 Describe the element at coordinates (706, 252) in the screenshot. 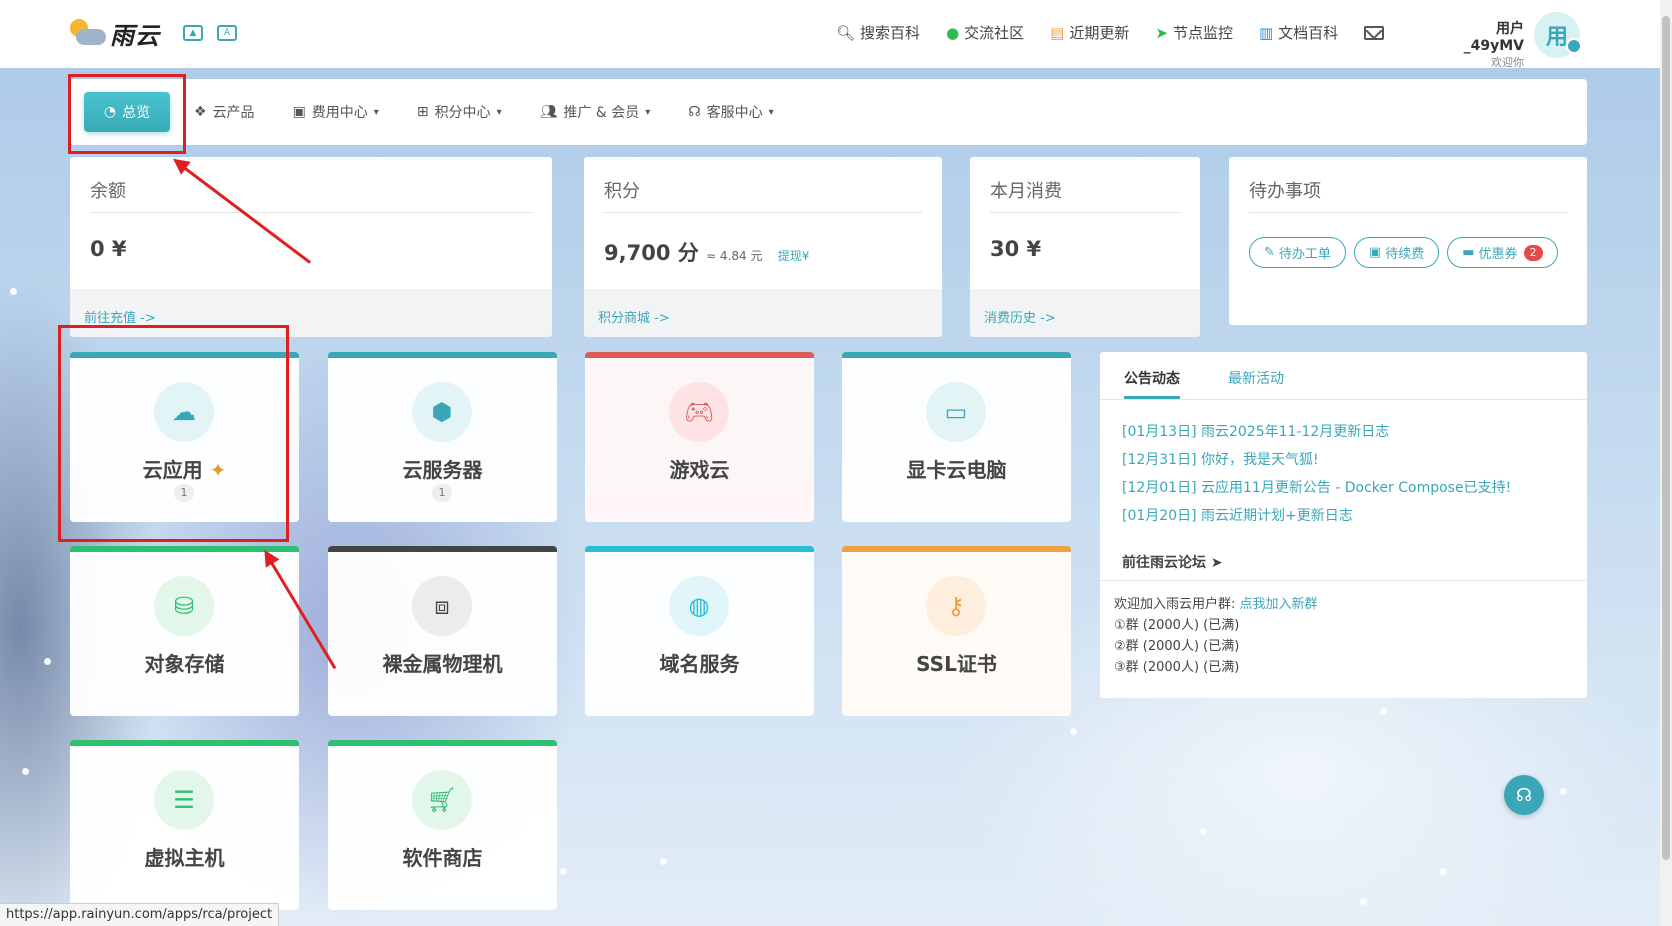

I see `points-value-row: 9,700 分 ≈ 4.84 元 提现¥` at that location.